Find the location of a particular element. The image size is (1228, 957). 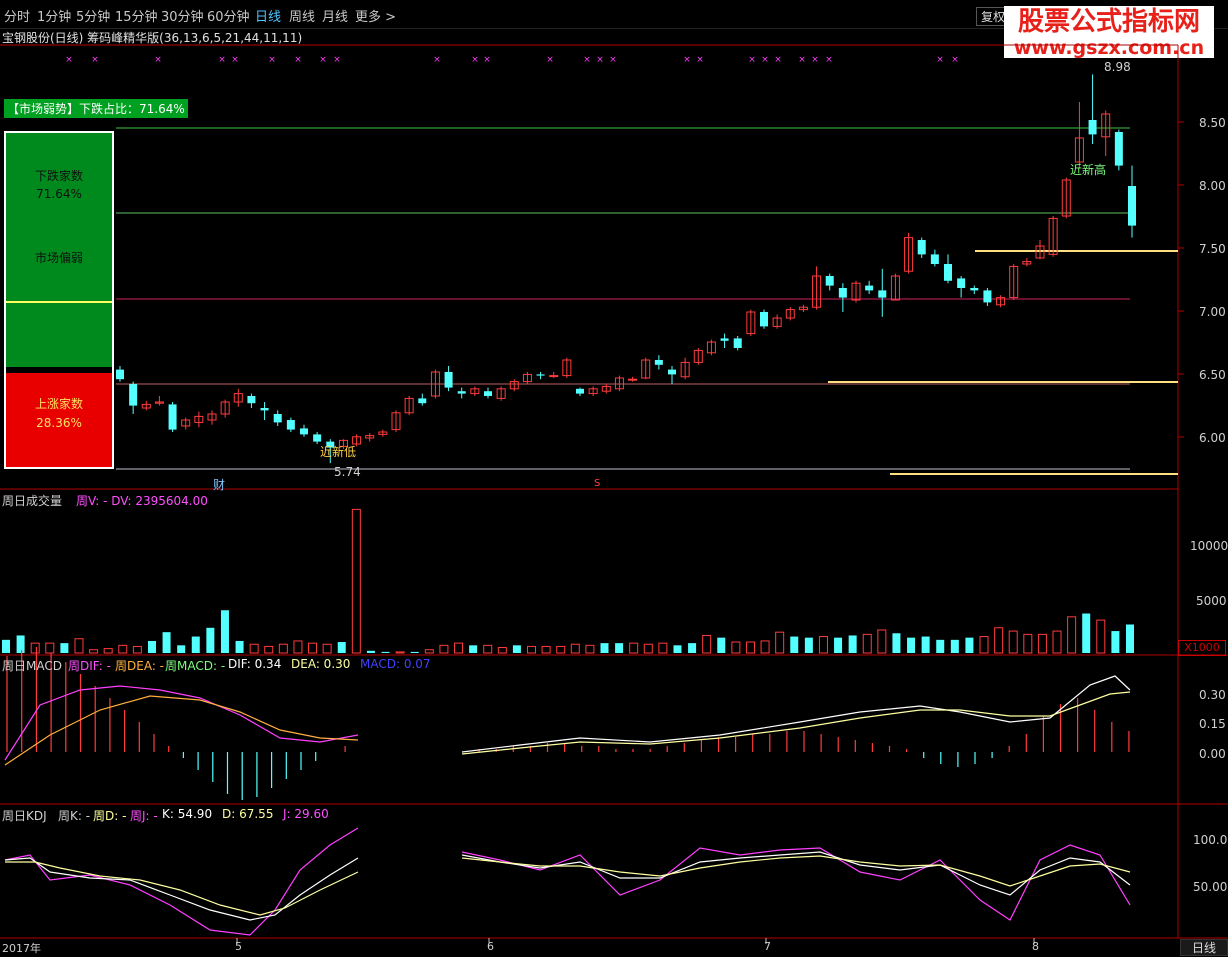

kdj-k-line is located at coordinates (796, 873).